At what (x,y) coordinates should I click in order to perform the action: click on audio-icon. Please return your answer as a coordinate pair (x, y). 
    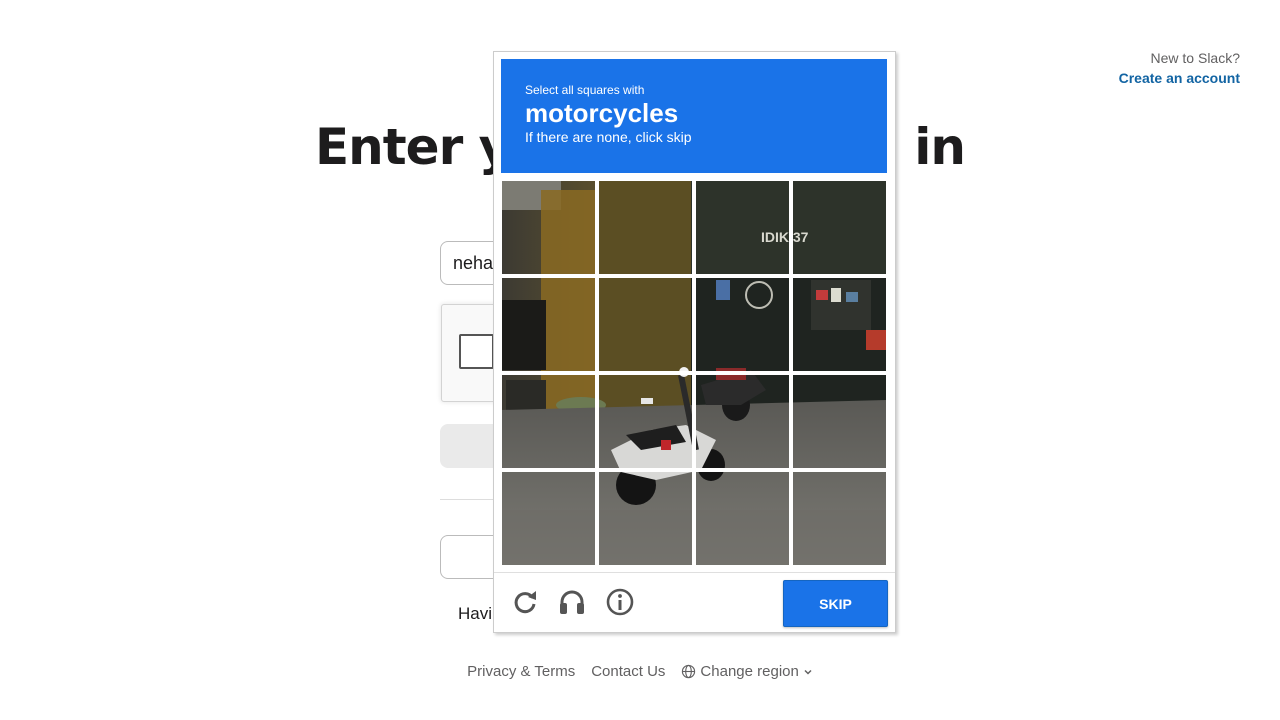
    Looking at the image, I should click on (572, 602).